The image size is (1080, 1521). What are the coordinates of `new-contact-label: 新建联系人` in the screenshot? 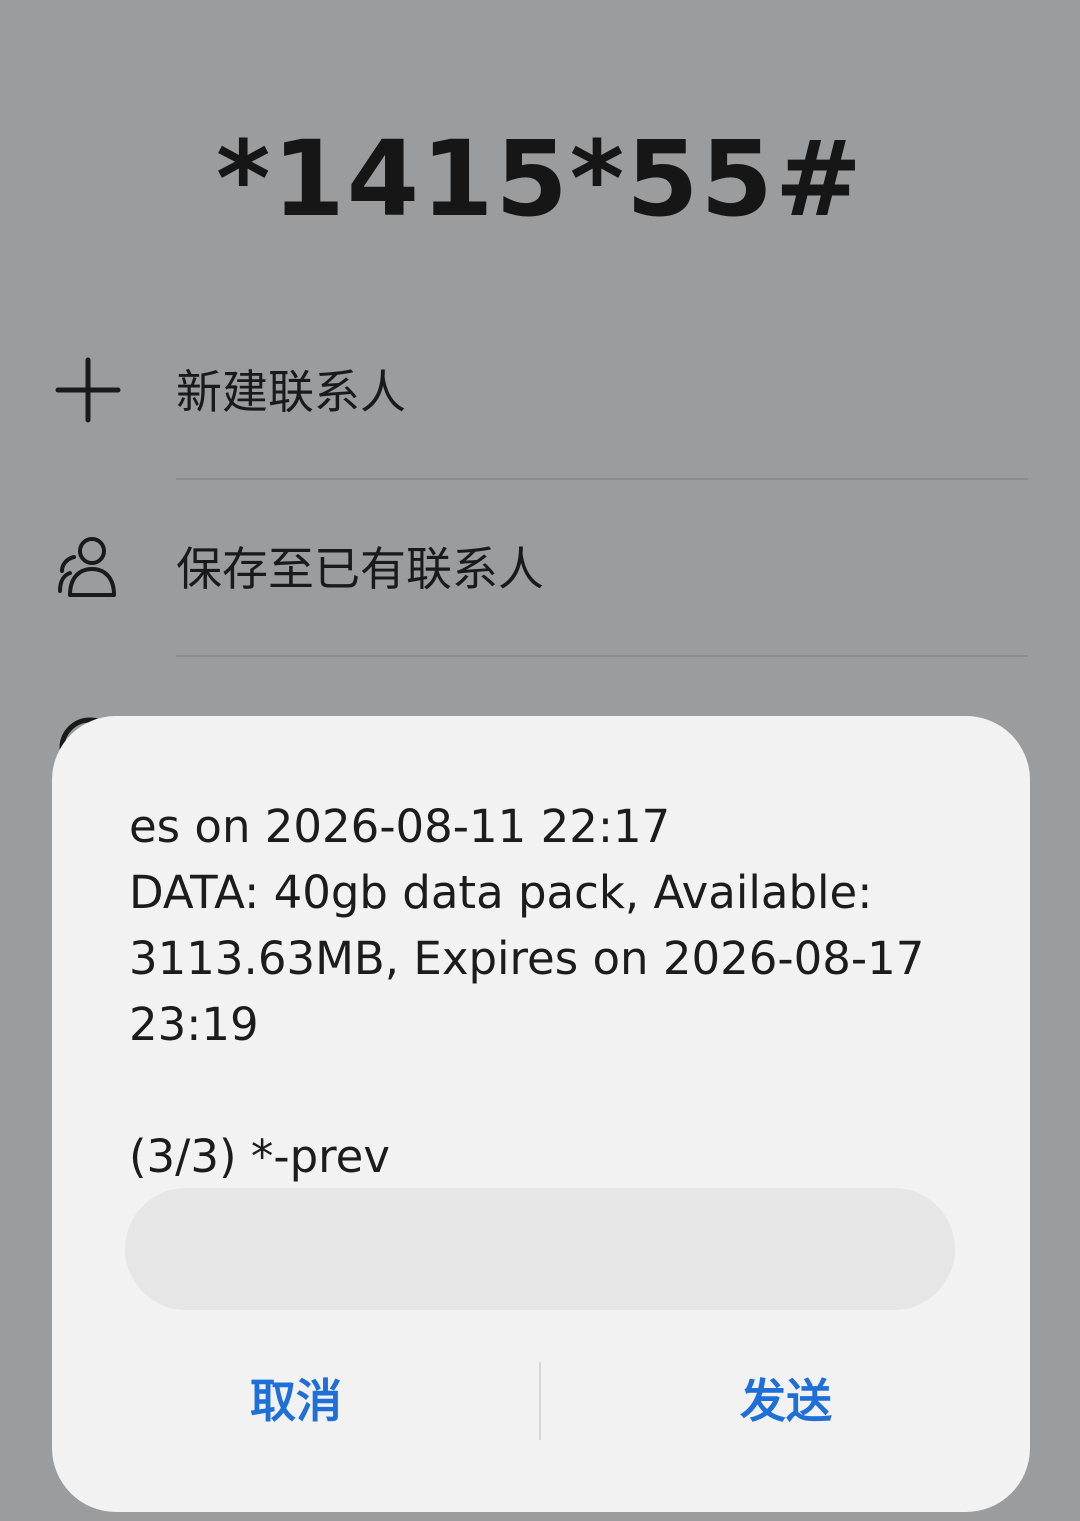 It's located at (291, 392).